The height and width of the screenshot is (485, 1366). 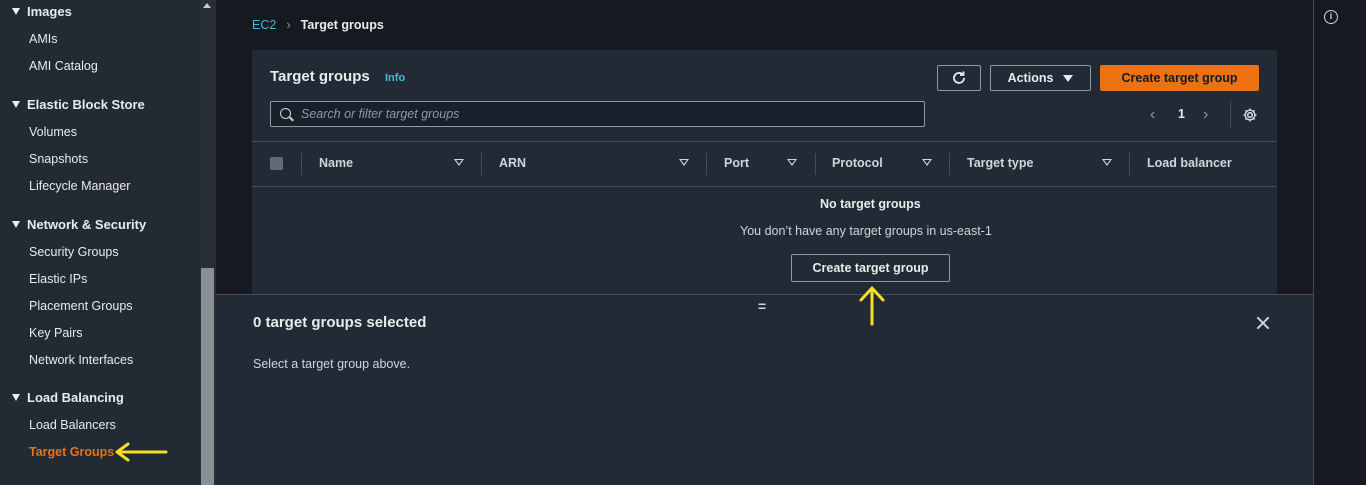 What do you see at coordinates (340, 322) in the screenshot?
I see `split-panel-title: 0 target groups selected` at bounding box center [340, 322].